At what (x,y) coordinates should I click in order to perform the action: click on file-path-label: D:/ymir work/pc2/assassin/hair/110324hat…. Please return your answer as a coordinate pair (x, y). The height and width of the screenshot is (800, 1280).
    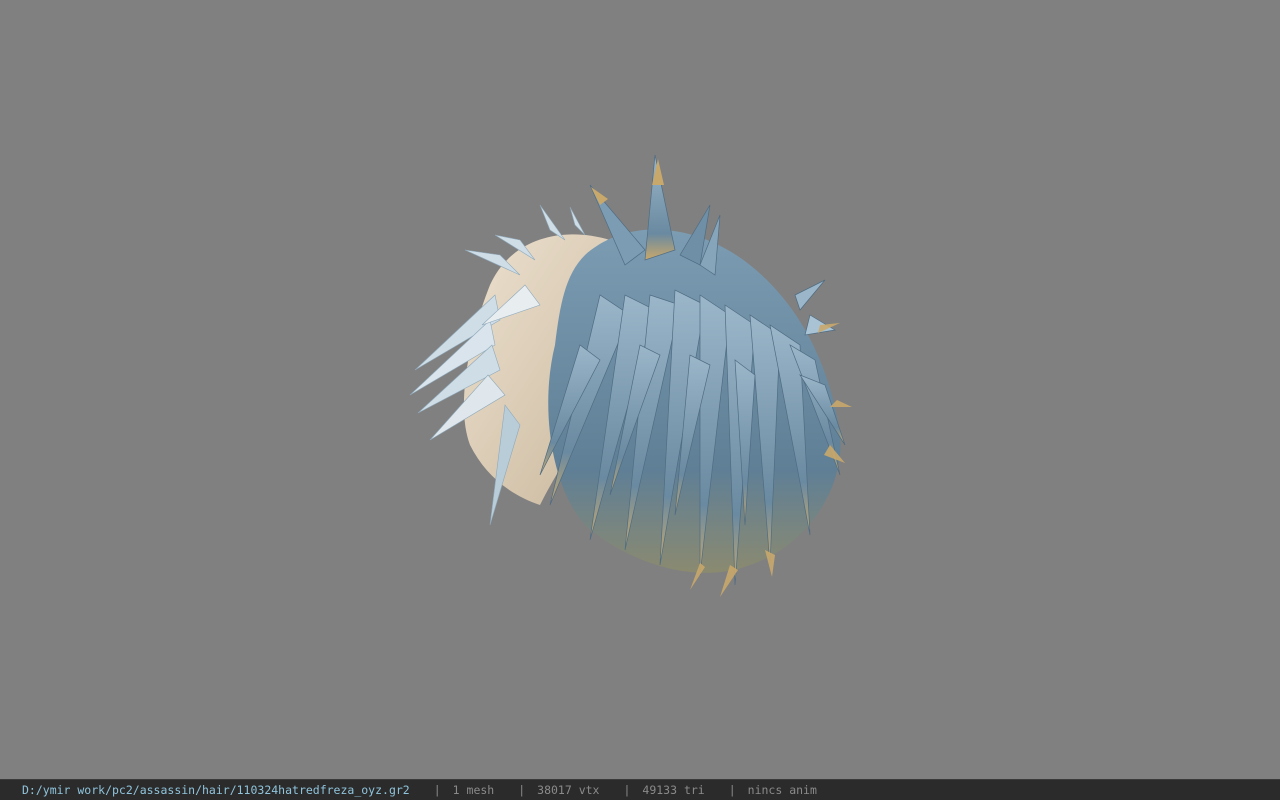
    Looking at the image, I should click on (216, 790).